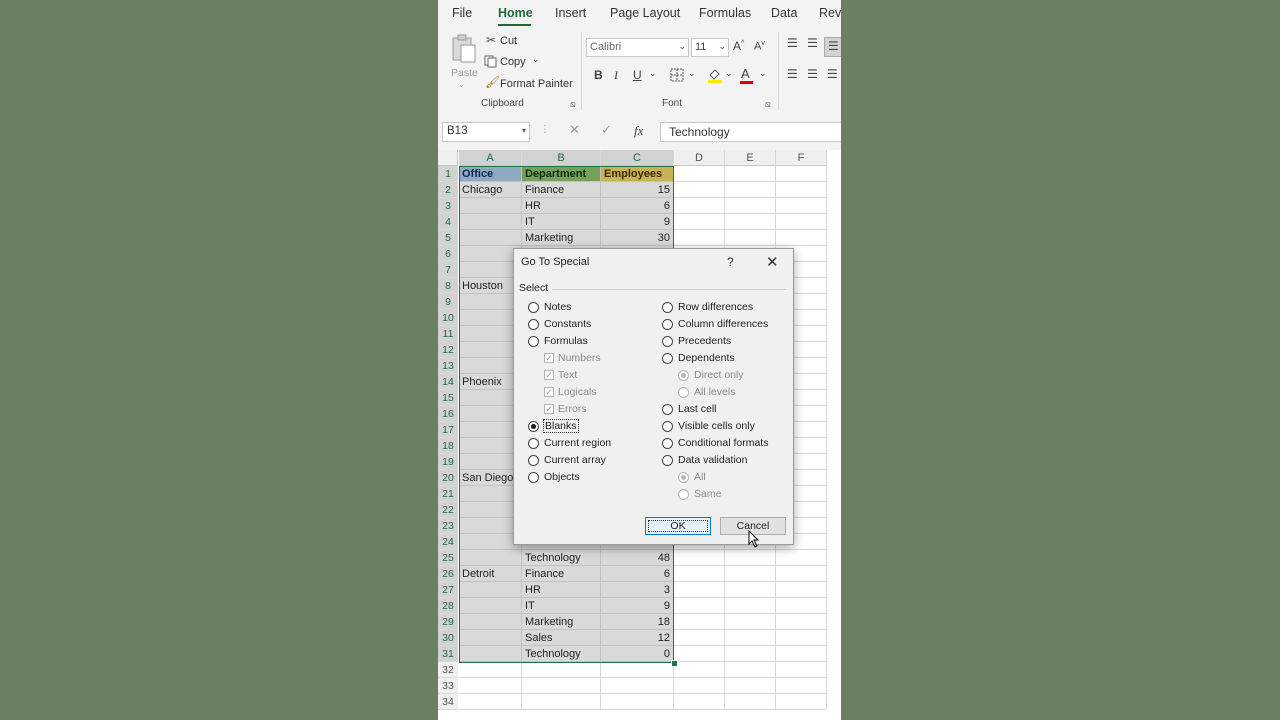 The width and height of the screenshot is (1280, 720). Describe the element at coordinates (678, 526) in the screenshot. I see `ok-button: OK` at that location.